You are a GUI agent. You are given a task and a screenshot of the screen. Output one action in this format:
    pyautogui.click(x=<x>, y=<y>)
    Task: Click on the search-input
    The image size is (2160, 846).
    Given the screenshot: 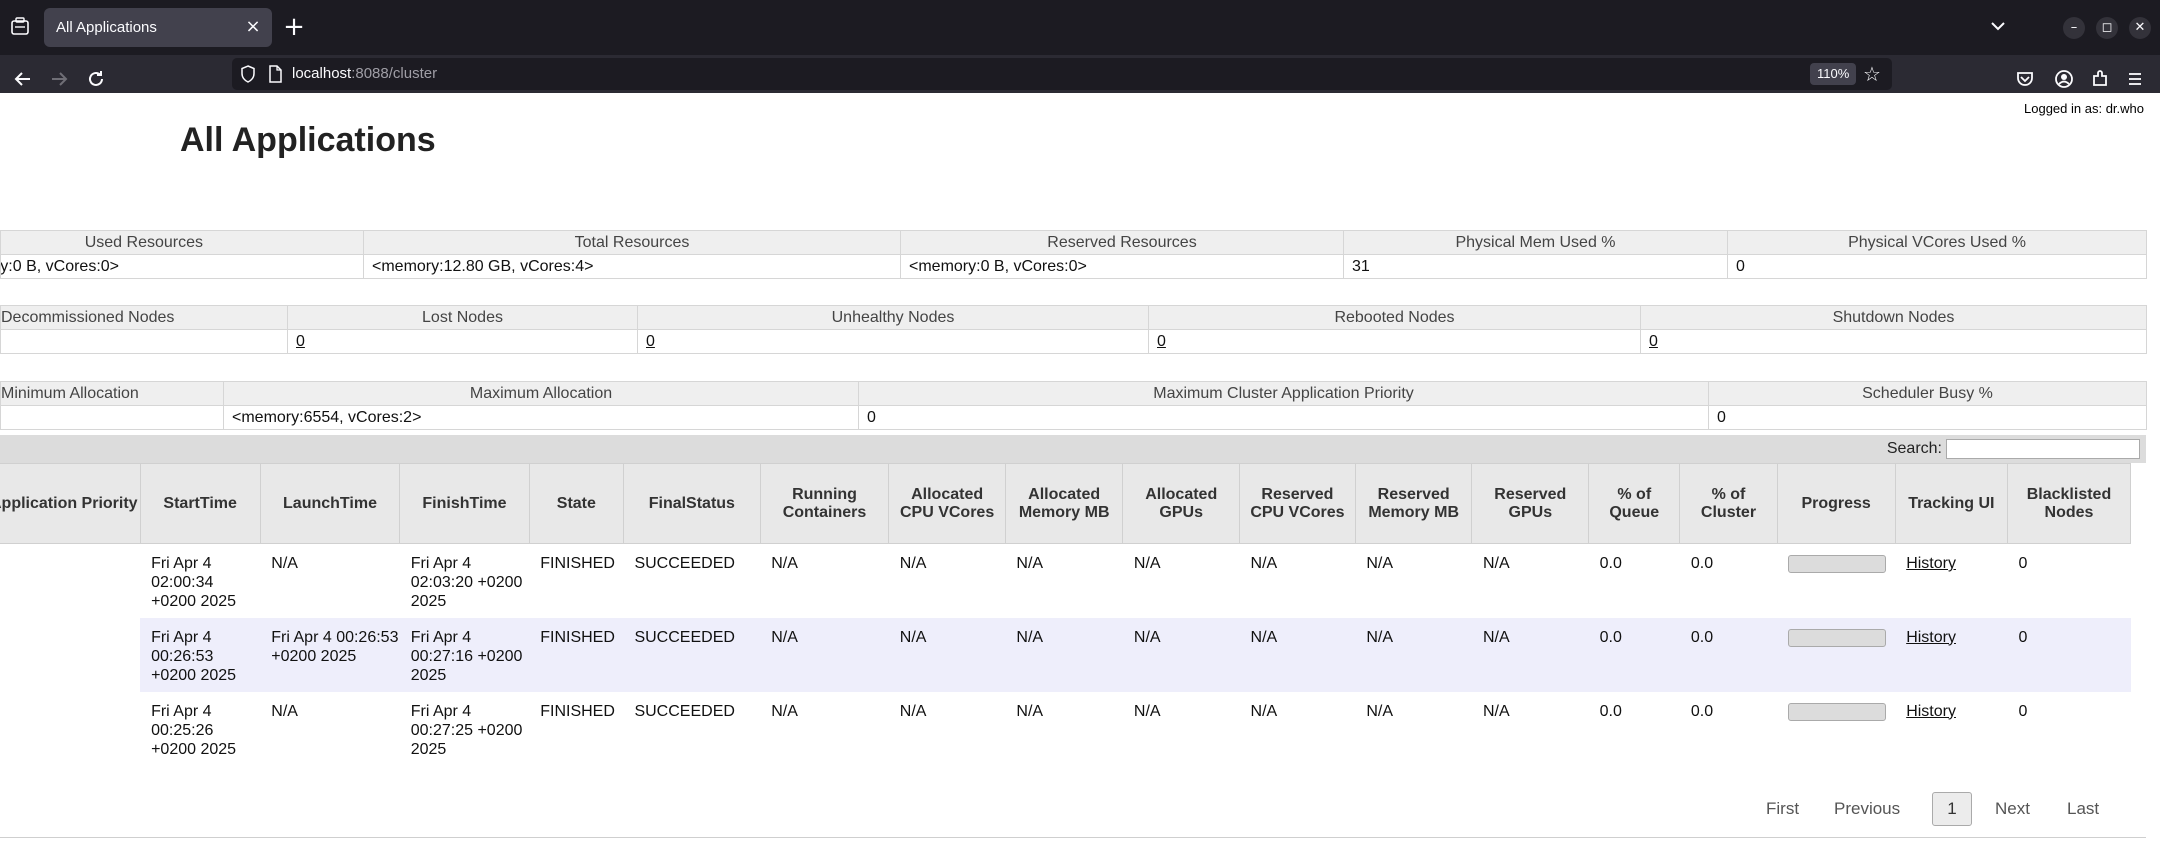 What is the action you would take?
    pyautogui.click(x=2043, y=449)
    